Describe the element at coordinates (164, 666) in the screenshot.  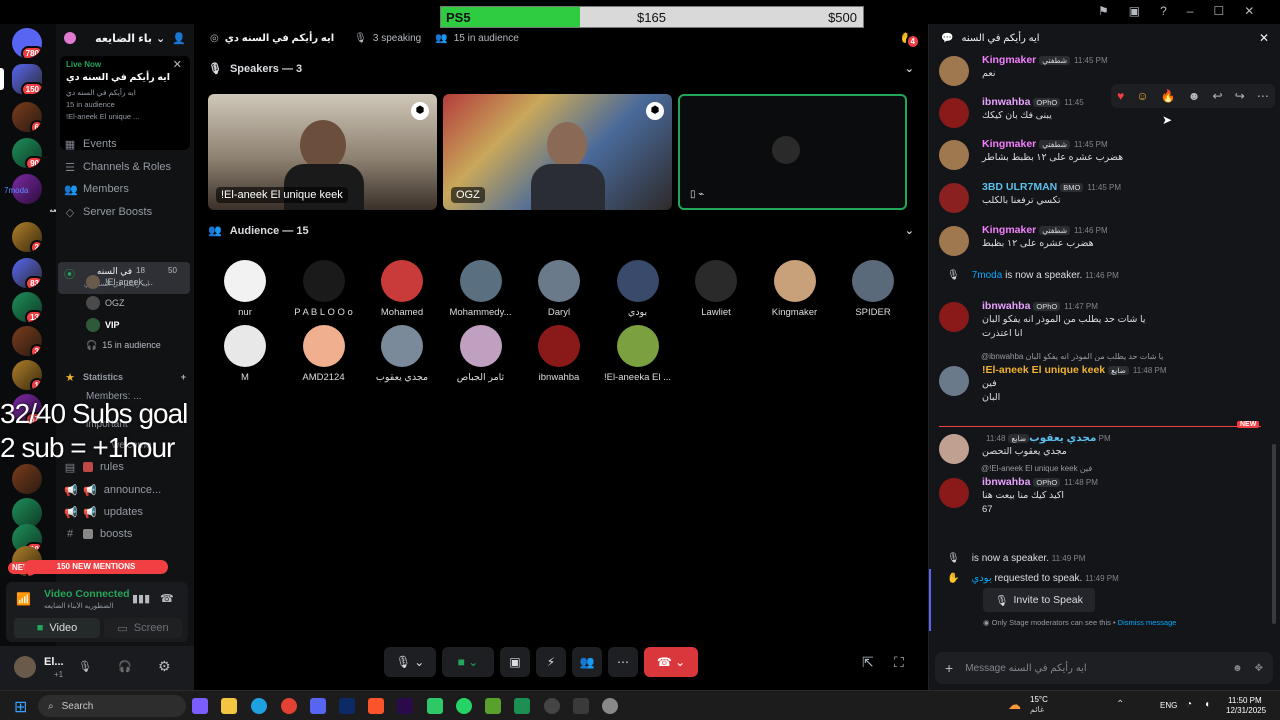
I see `gear-icon: ⚙` at that location.